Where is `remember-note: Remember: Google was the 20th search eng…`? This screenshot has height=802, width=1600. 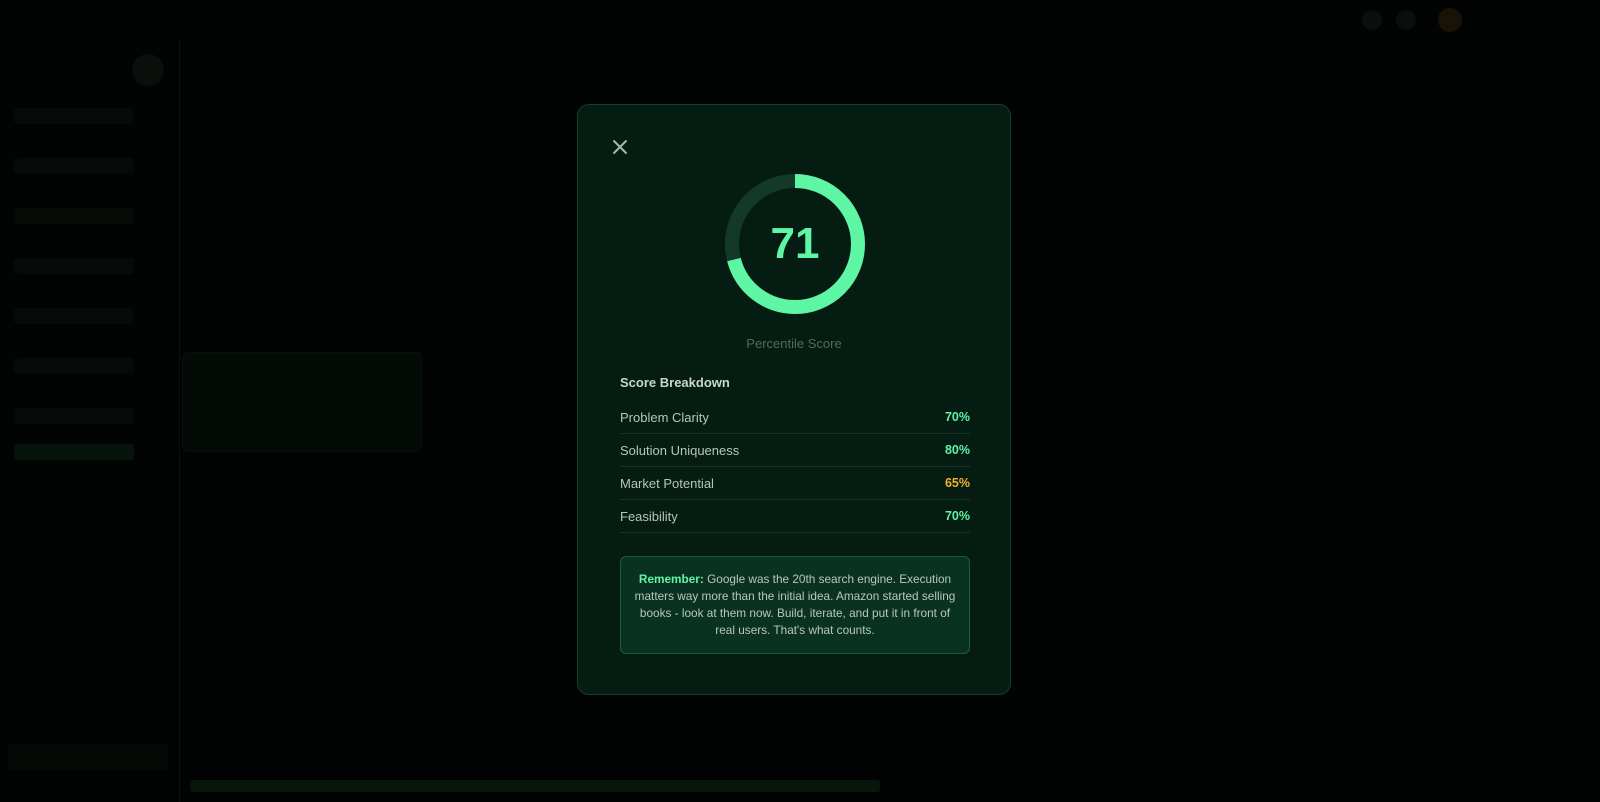
remember-note: Remember: Google was the 20th search eng… is located at coordinates (795, 605).